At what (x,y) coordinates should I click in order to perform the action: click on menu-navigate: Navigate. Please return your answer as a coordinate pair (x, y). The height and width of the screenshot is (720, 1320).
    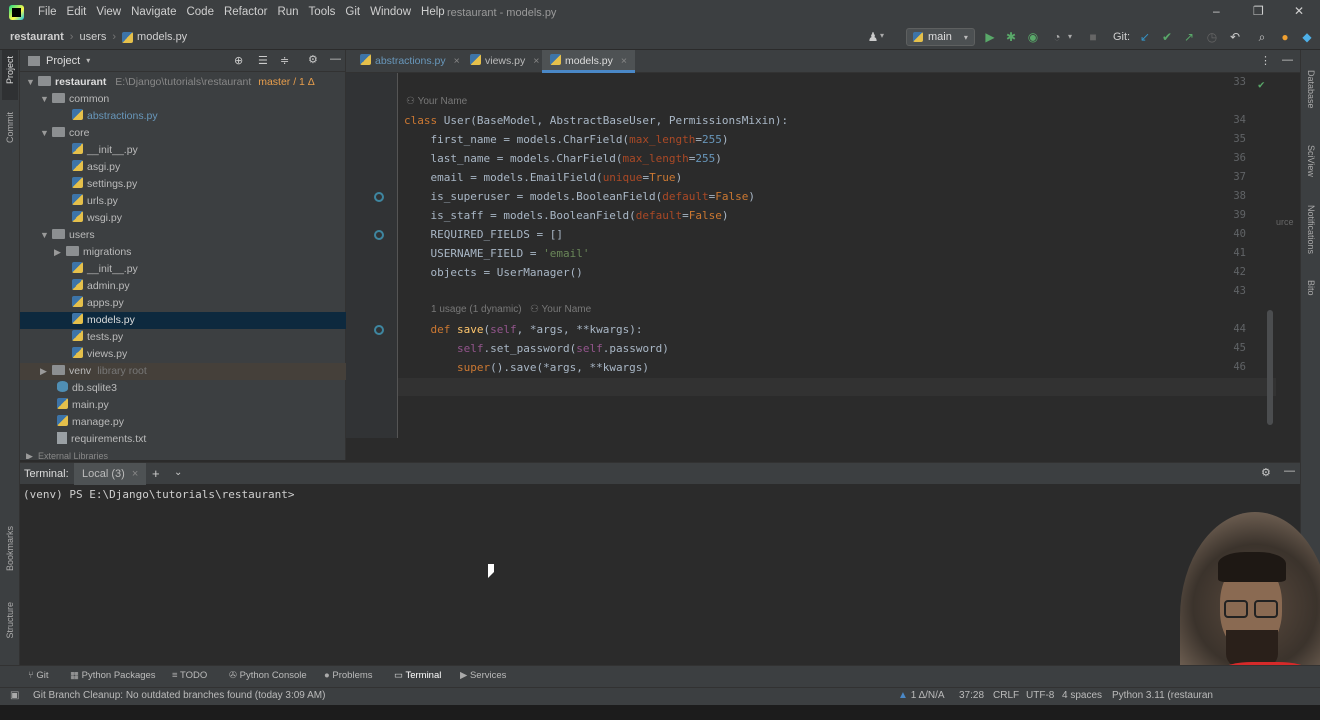
    Looking at the image, I should click on (153, 12).